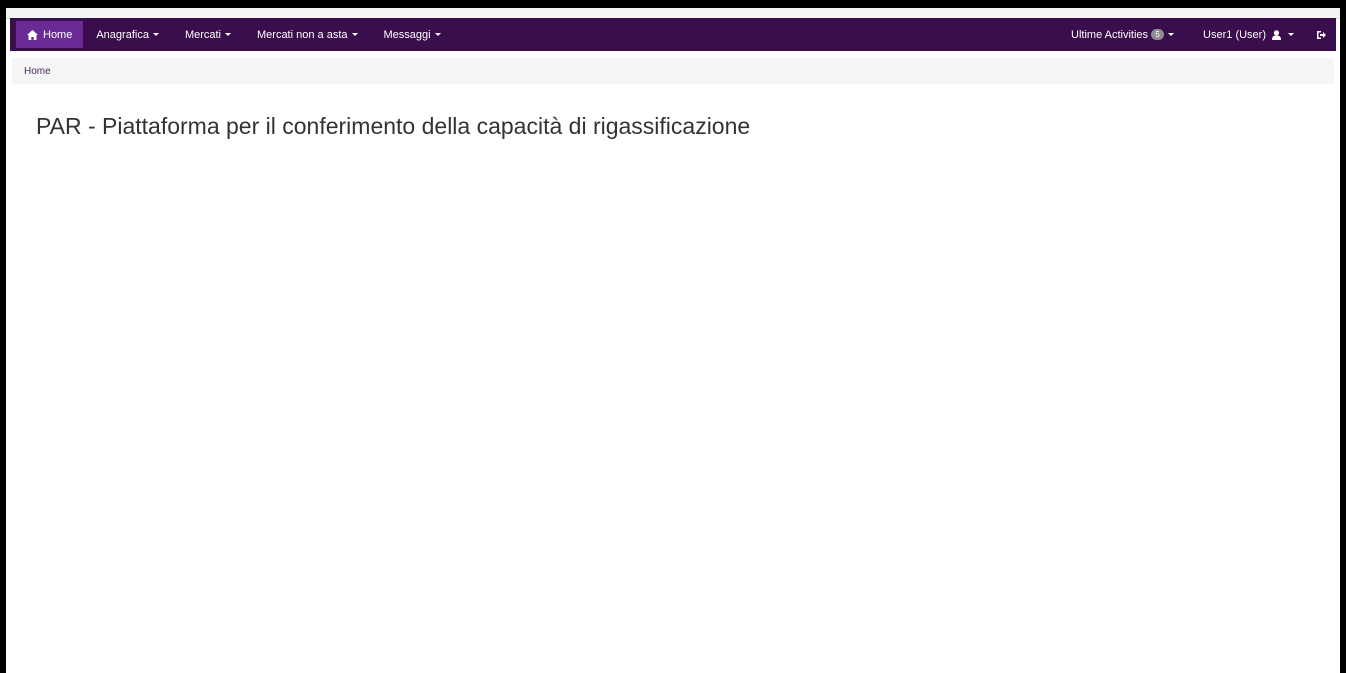 The width and height of the screenshot is (1346, 673). I want to click on nav-mercati: Mercati, so click(208, 34).